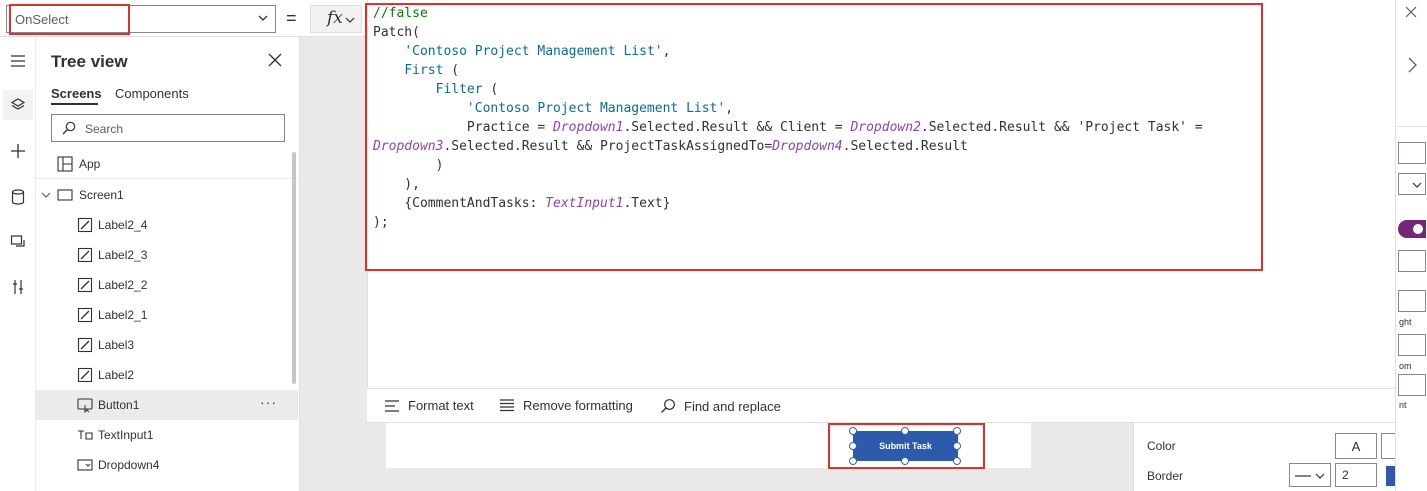 Image resolution: width=1427 pixels, height=491 pixels. Describe the element at coordinates (89, 61) in the screenshot. I see `tree-view-title: Tree view` at that location.